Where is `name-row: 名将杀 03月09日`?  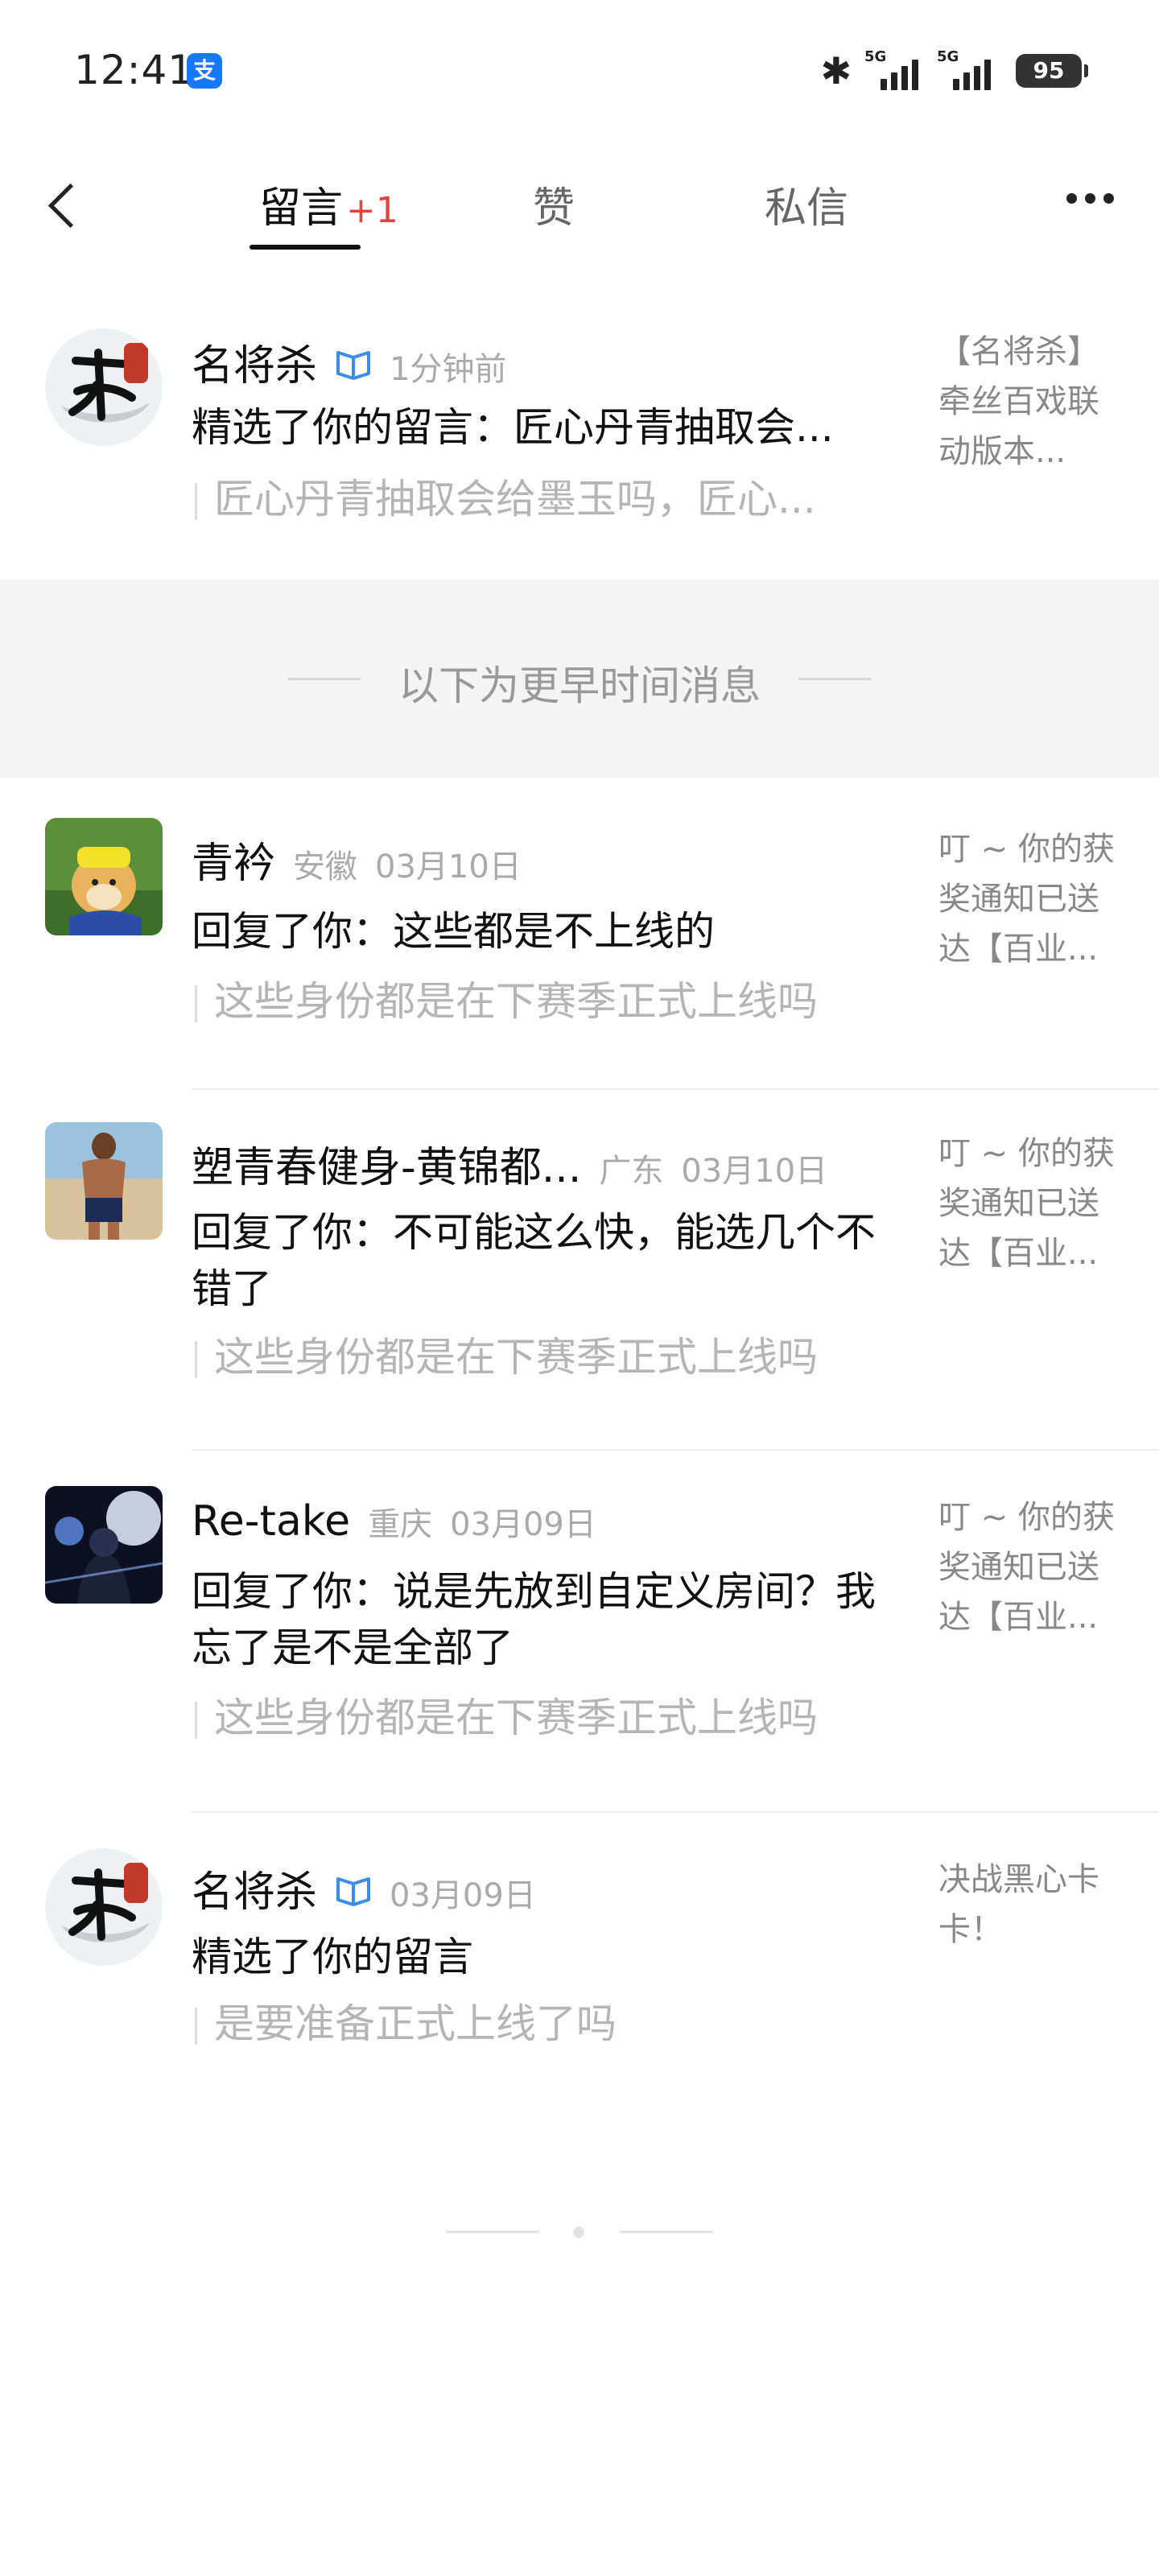
name-row: 名将杀 03月09日 is located at coordinates (364, 1888).